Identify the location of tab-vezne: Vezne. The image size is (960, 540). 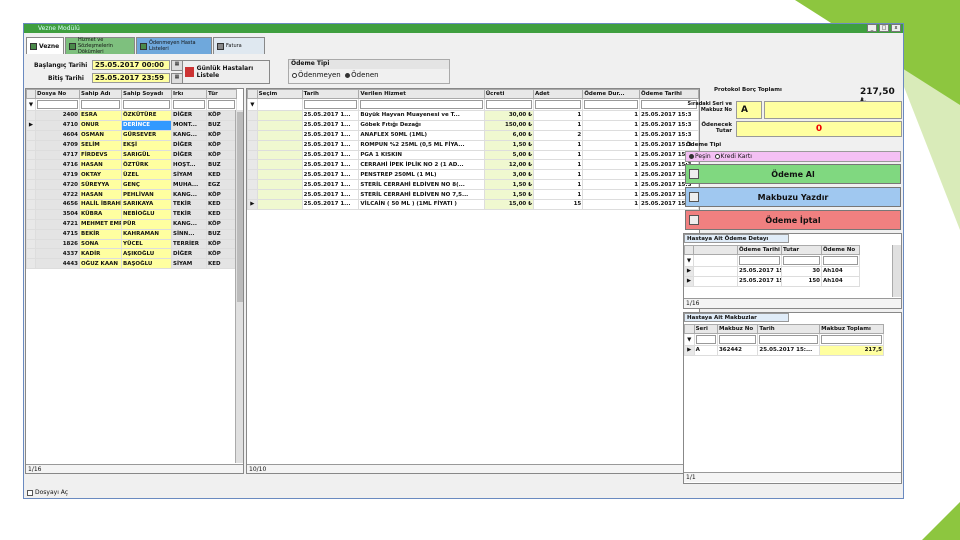
(45, 45).